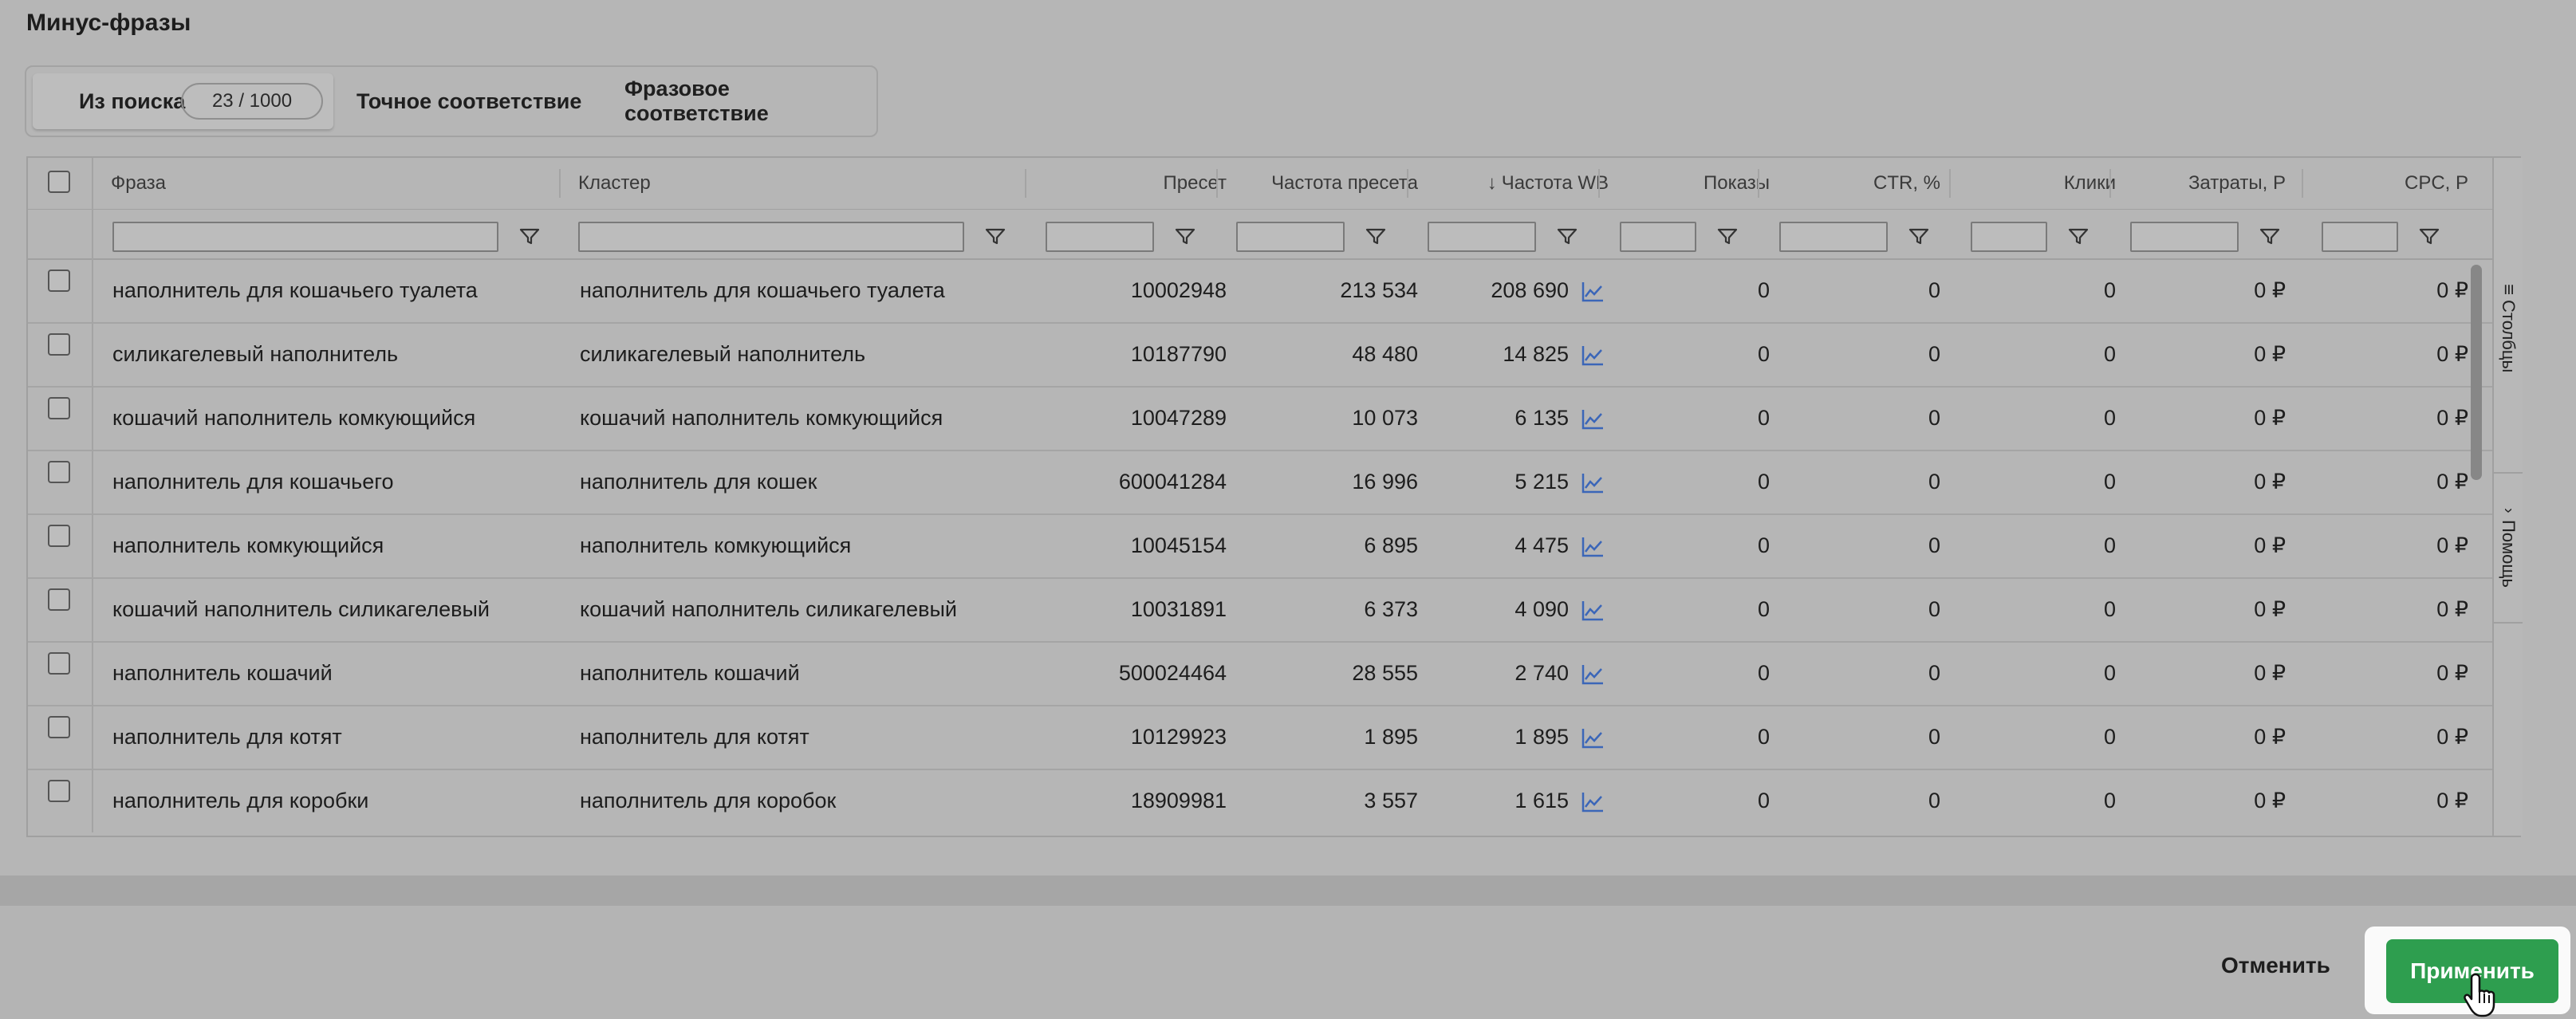 This screenshot has width=2576, height=1019. What do you see at coordinates (1833, 237) in the screenshot?
I see `filter-input-ctr` at bounding box center [1833, 237].